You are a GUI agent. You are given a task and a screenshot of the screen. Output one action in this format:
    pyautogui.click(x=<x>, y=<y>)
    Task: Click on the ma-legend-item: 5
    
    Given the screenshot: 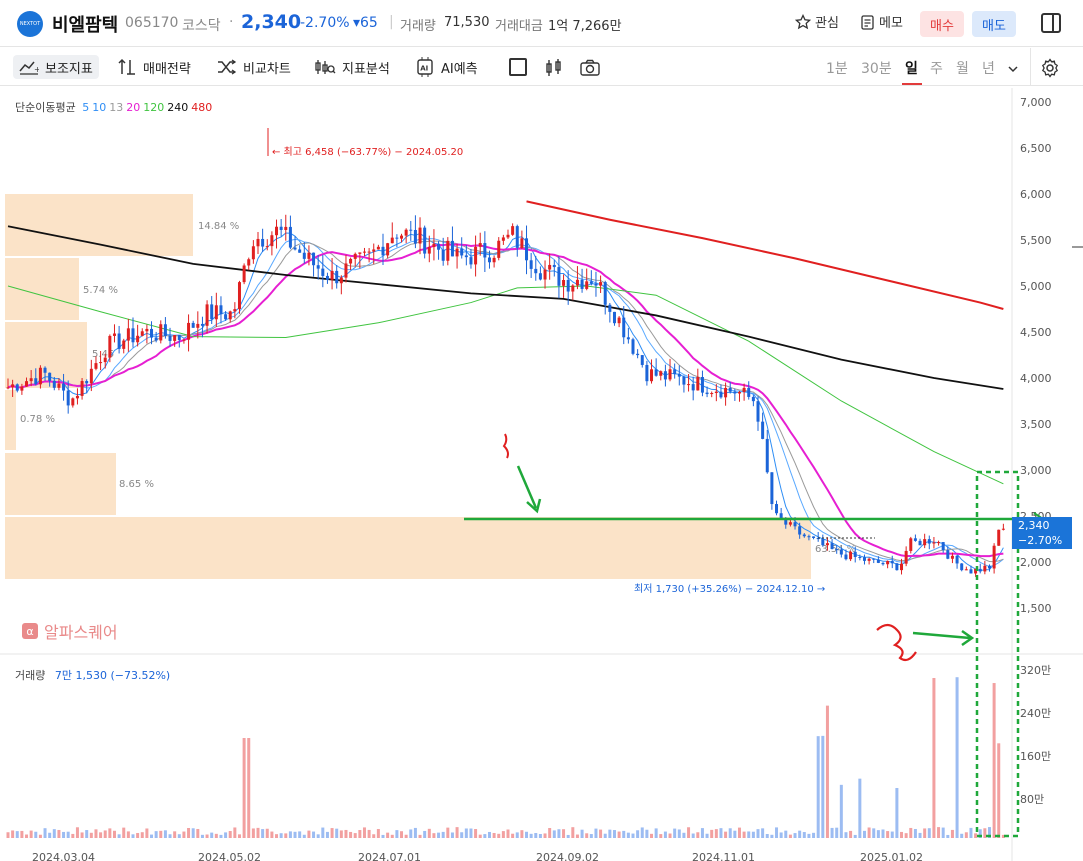 What is the action you would take?
    pyautogui.click(x=86, y=107)
    